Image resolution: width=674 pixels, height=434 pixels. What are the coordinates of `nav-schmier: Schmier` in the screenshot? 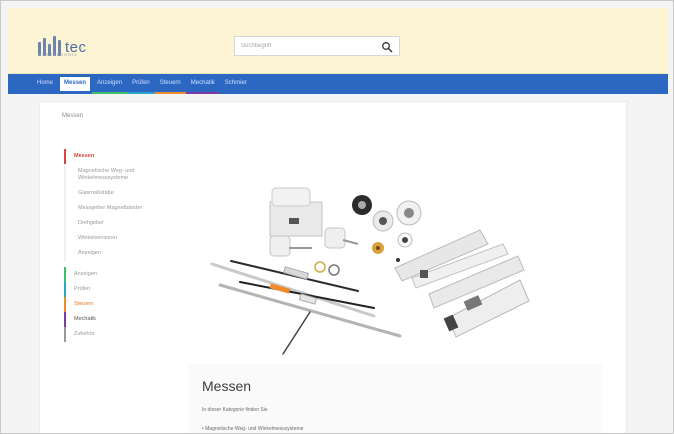 It's located at (236, 84).